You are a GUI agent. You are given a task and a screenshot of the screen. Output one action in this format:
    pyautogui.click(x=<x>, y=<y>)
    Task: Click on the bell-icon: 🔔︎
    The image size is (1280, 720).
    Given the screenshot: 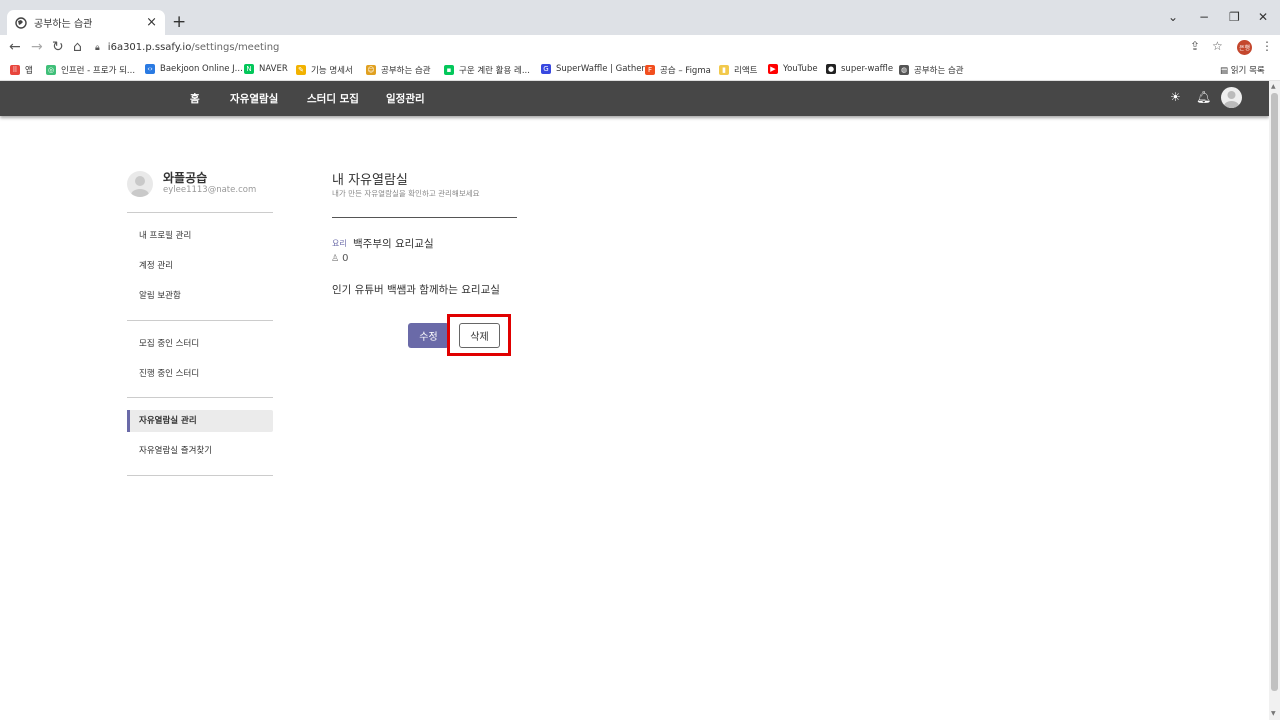 What is the action you would take?
    pyautogui.click(x=1203, y=97)
    